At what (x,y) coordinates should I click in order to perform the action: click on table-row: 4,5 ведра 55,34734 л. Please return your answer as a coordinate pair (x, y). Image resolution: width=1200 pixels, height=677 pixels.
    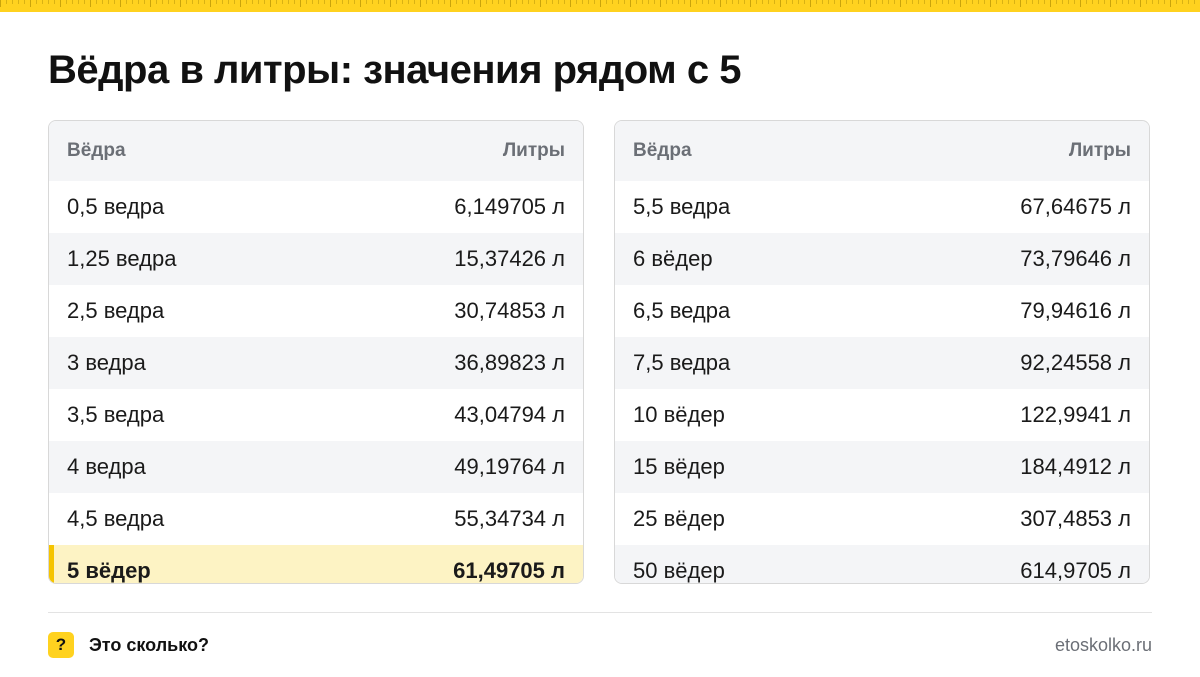
    Looking at the image, I should click on (316, 519).